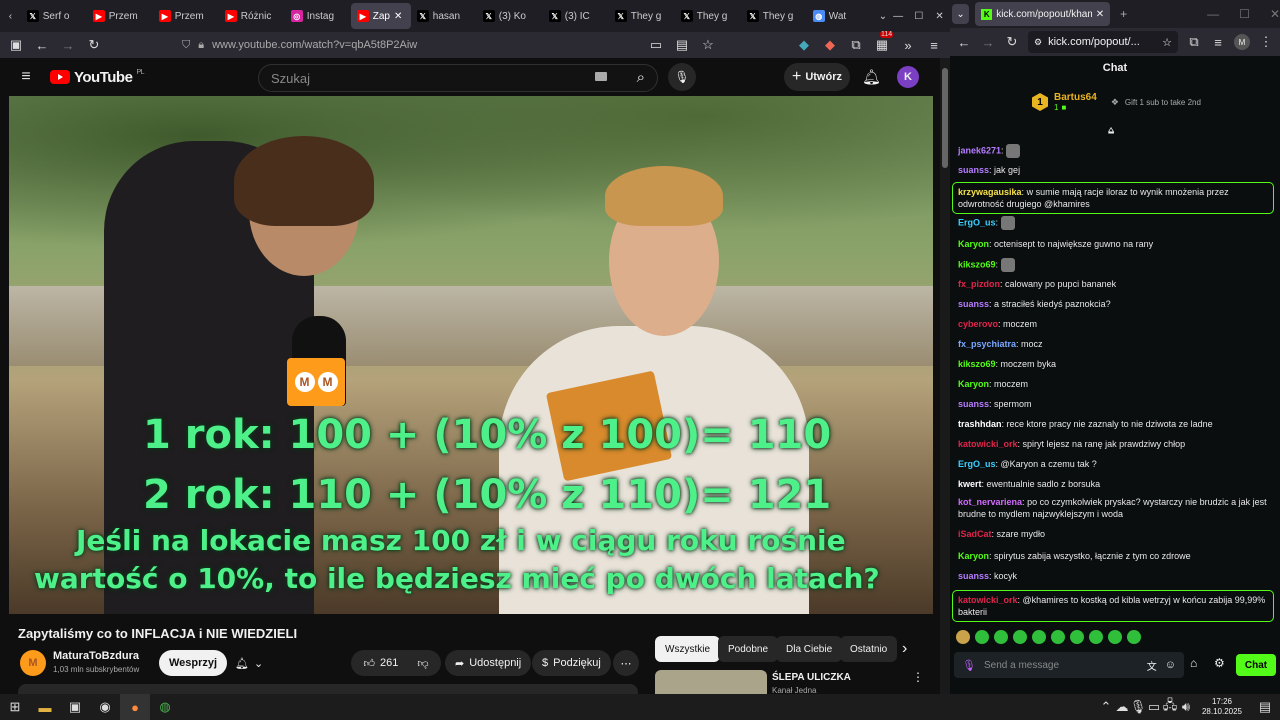  I want to click on voice-search-button: 🎙︎, so click(682, 77).